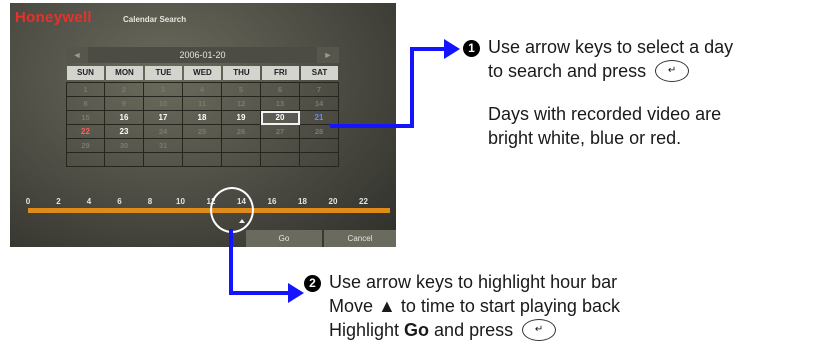 The width and height of the screenshot is (835, 358). I want to click on hour-bar, so click(209, 210).